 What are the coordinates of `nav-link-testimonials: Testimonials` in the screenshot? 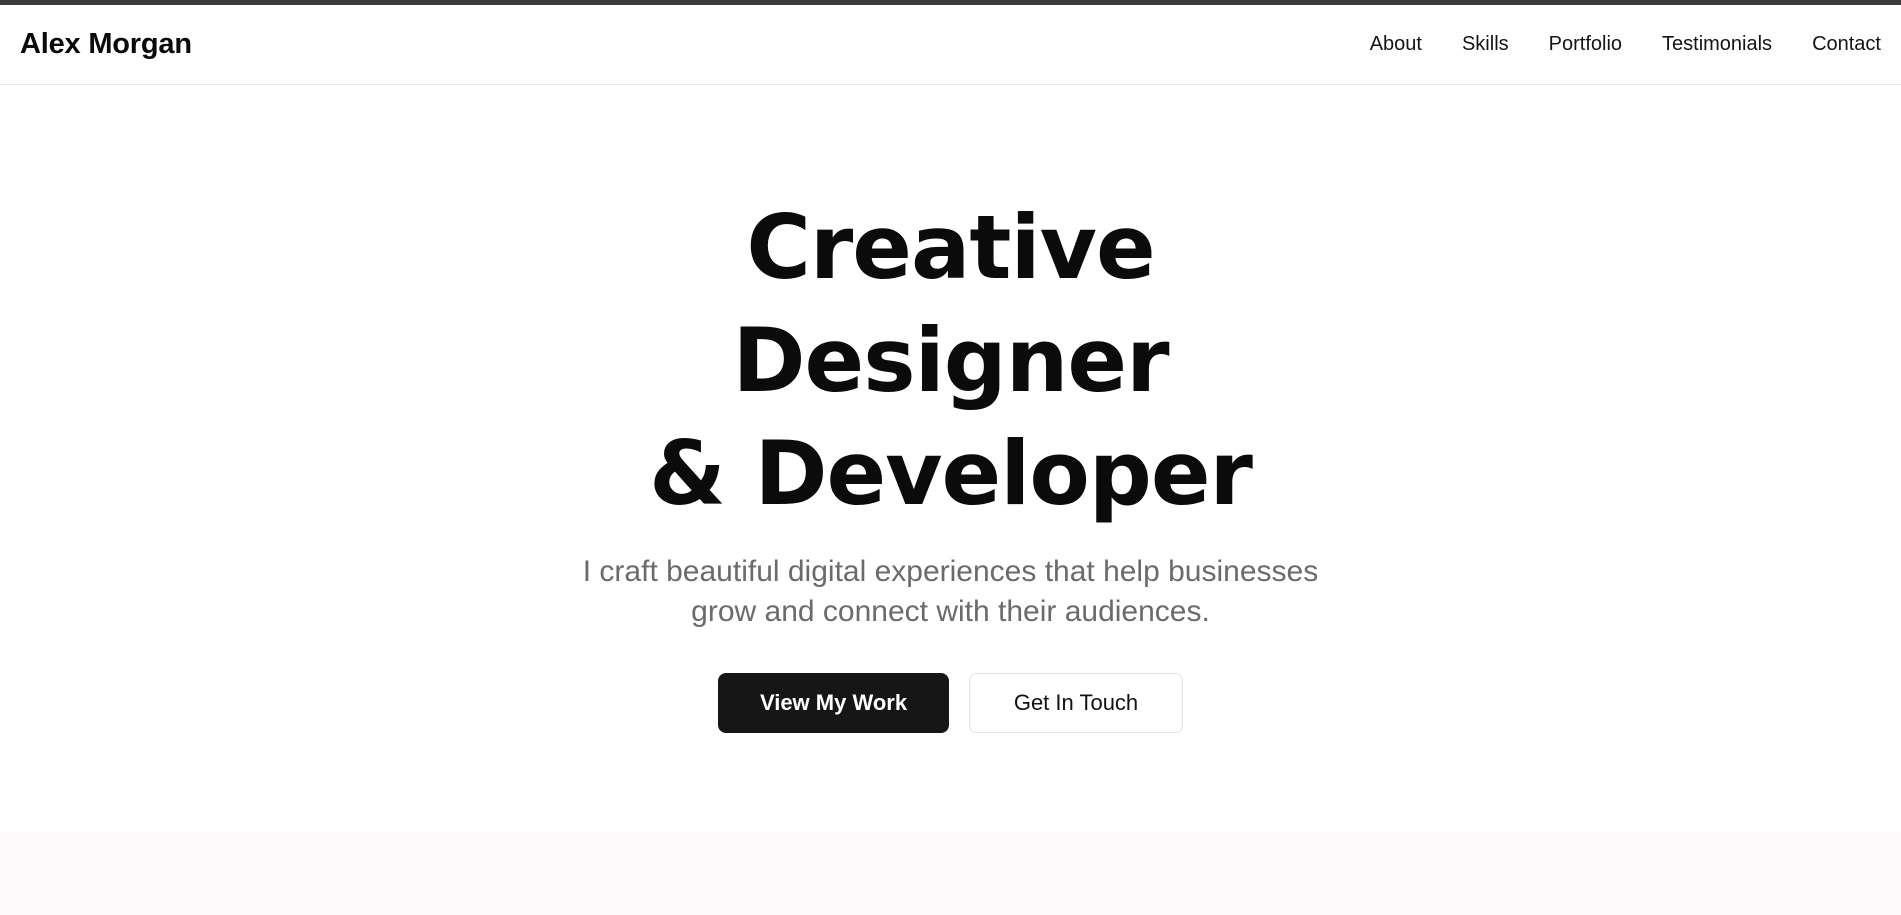 It's located at (1717, 44).